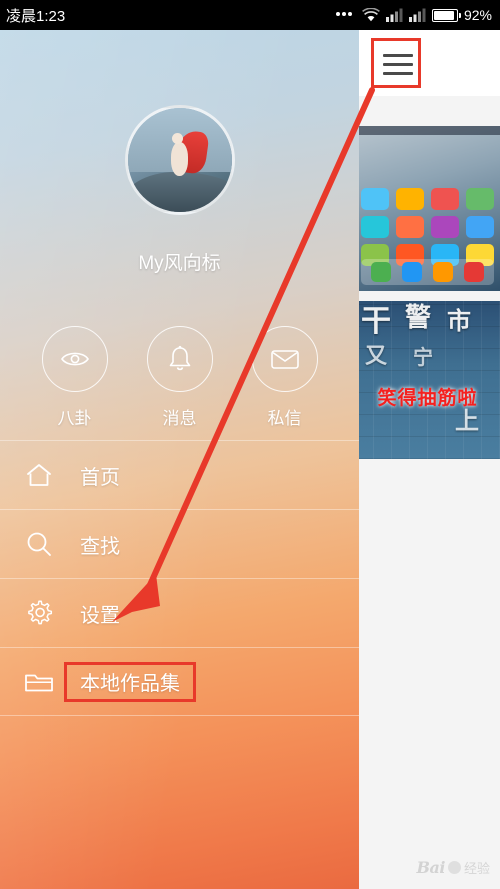 This screenshot has height=889, width=500. I want to click on graffiti-thumb: 干 警 市 又 宁 上 笑得抽筋啦, so click(427, 380).